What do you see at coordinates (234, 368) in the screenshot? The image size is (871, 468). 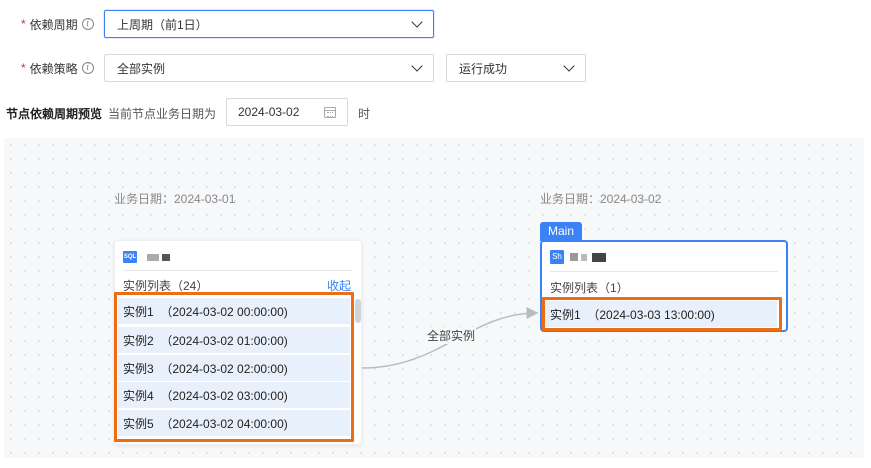 I see `instance-row: 实例3 （2024-03-02 02:00:00)` at bounding box center [234, 368].